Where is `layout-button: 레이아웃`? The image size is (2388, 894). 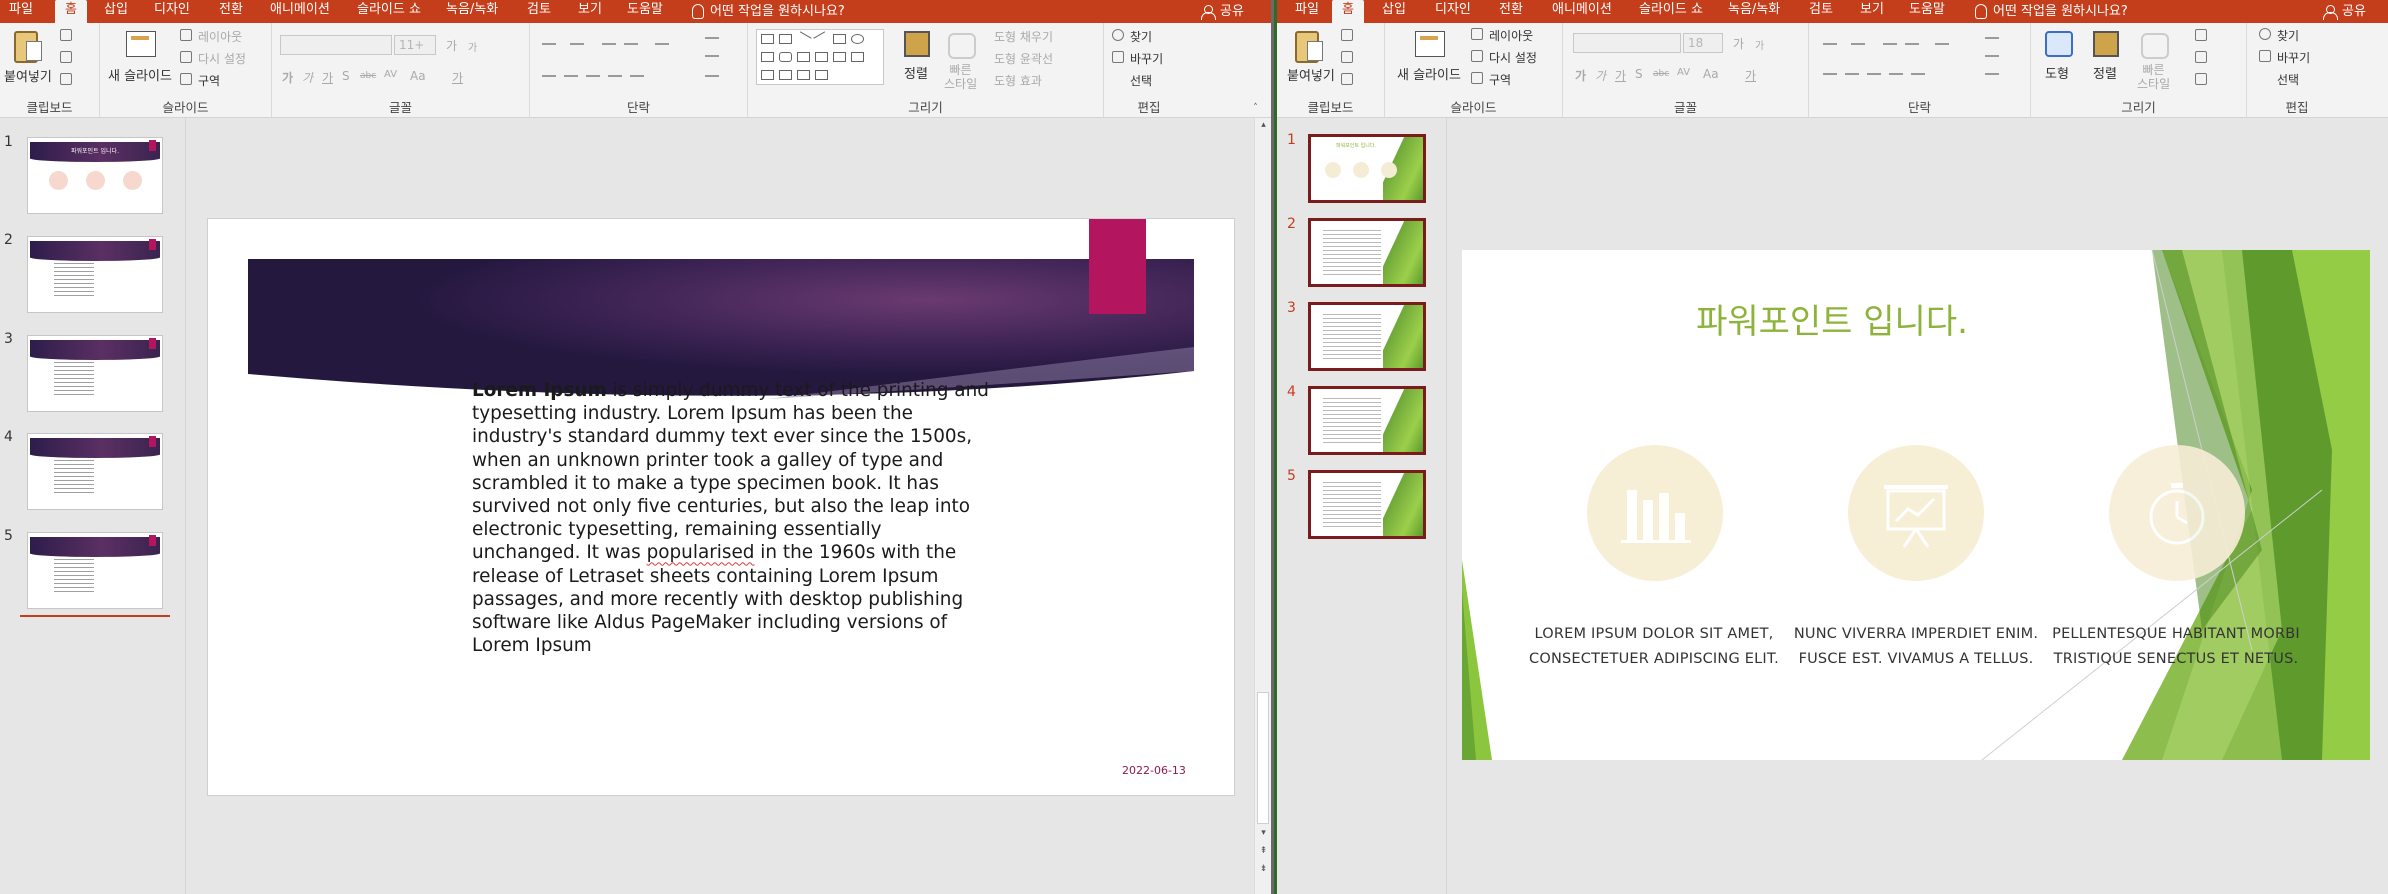
layout-button: 레이아웃 is located at coordinates (1511, 35).